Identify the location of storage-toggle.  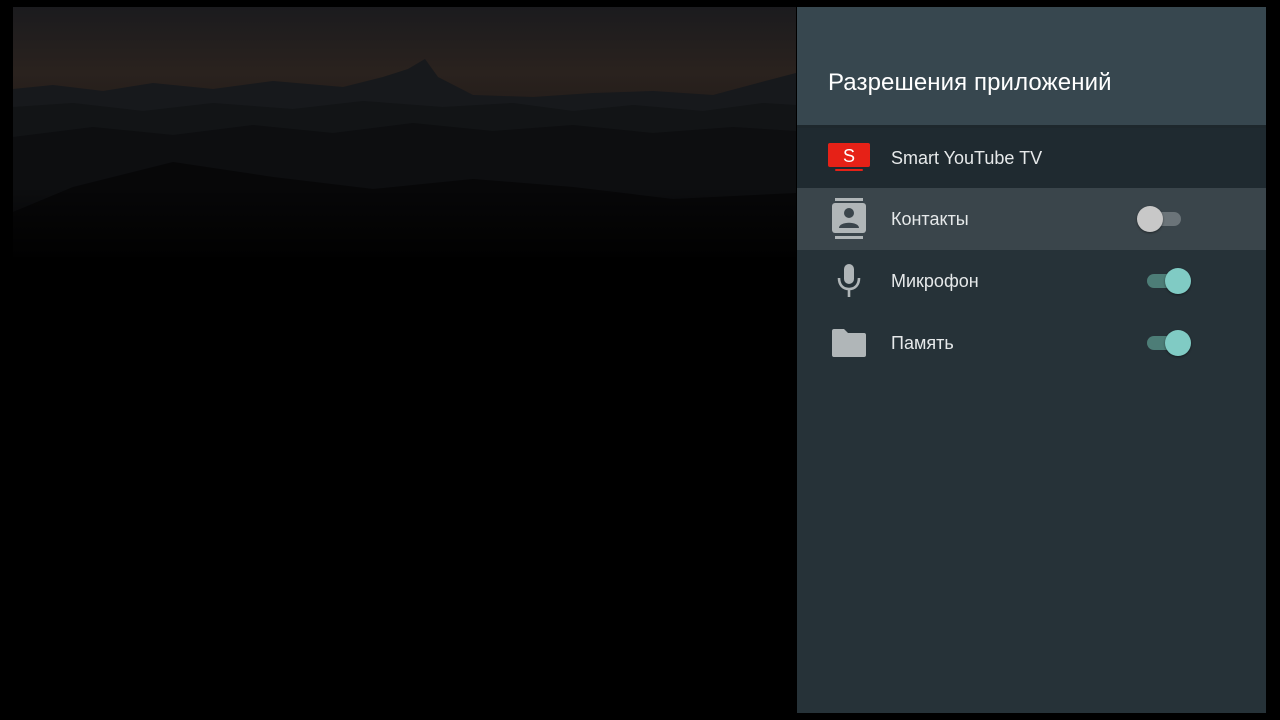
(1164, 343).